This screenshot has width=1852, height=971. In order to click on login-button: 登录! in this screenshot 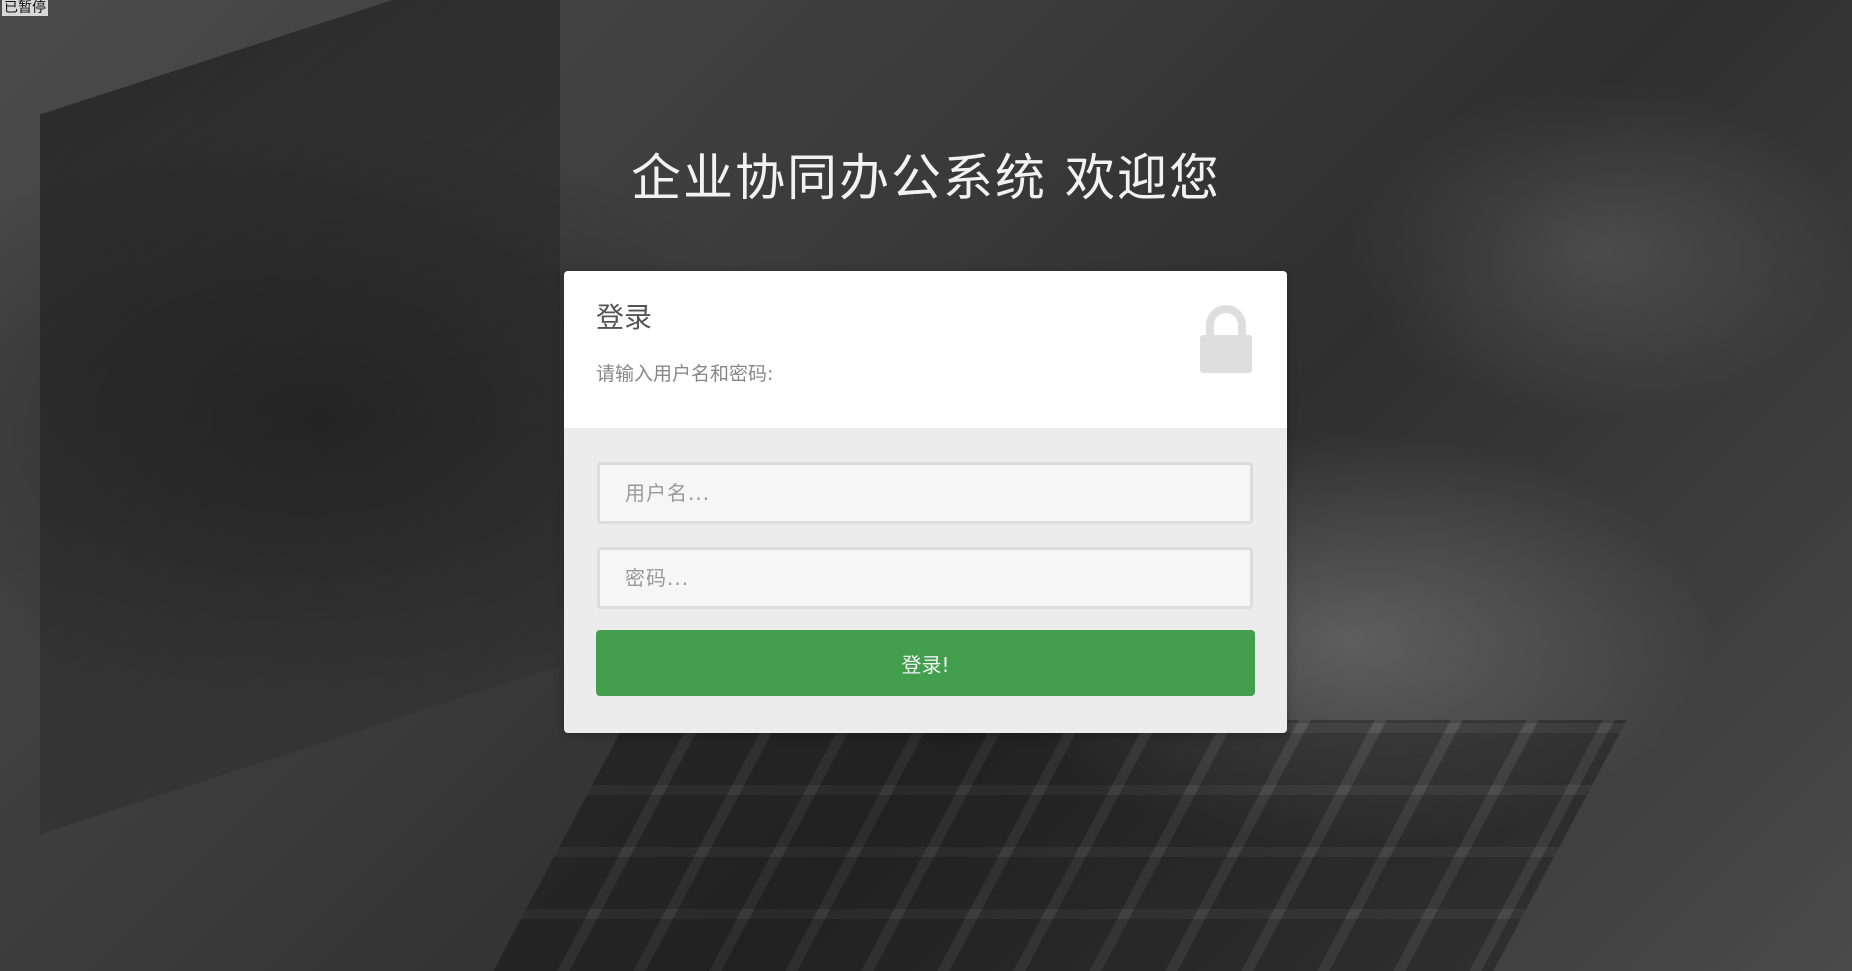, I will do `click(925, 663)`.